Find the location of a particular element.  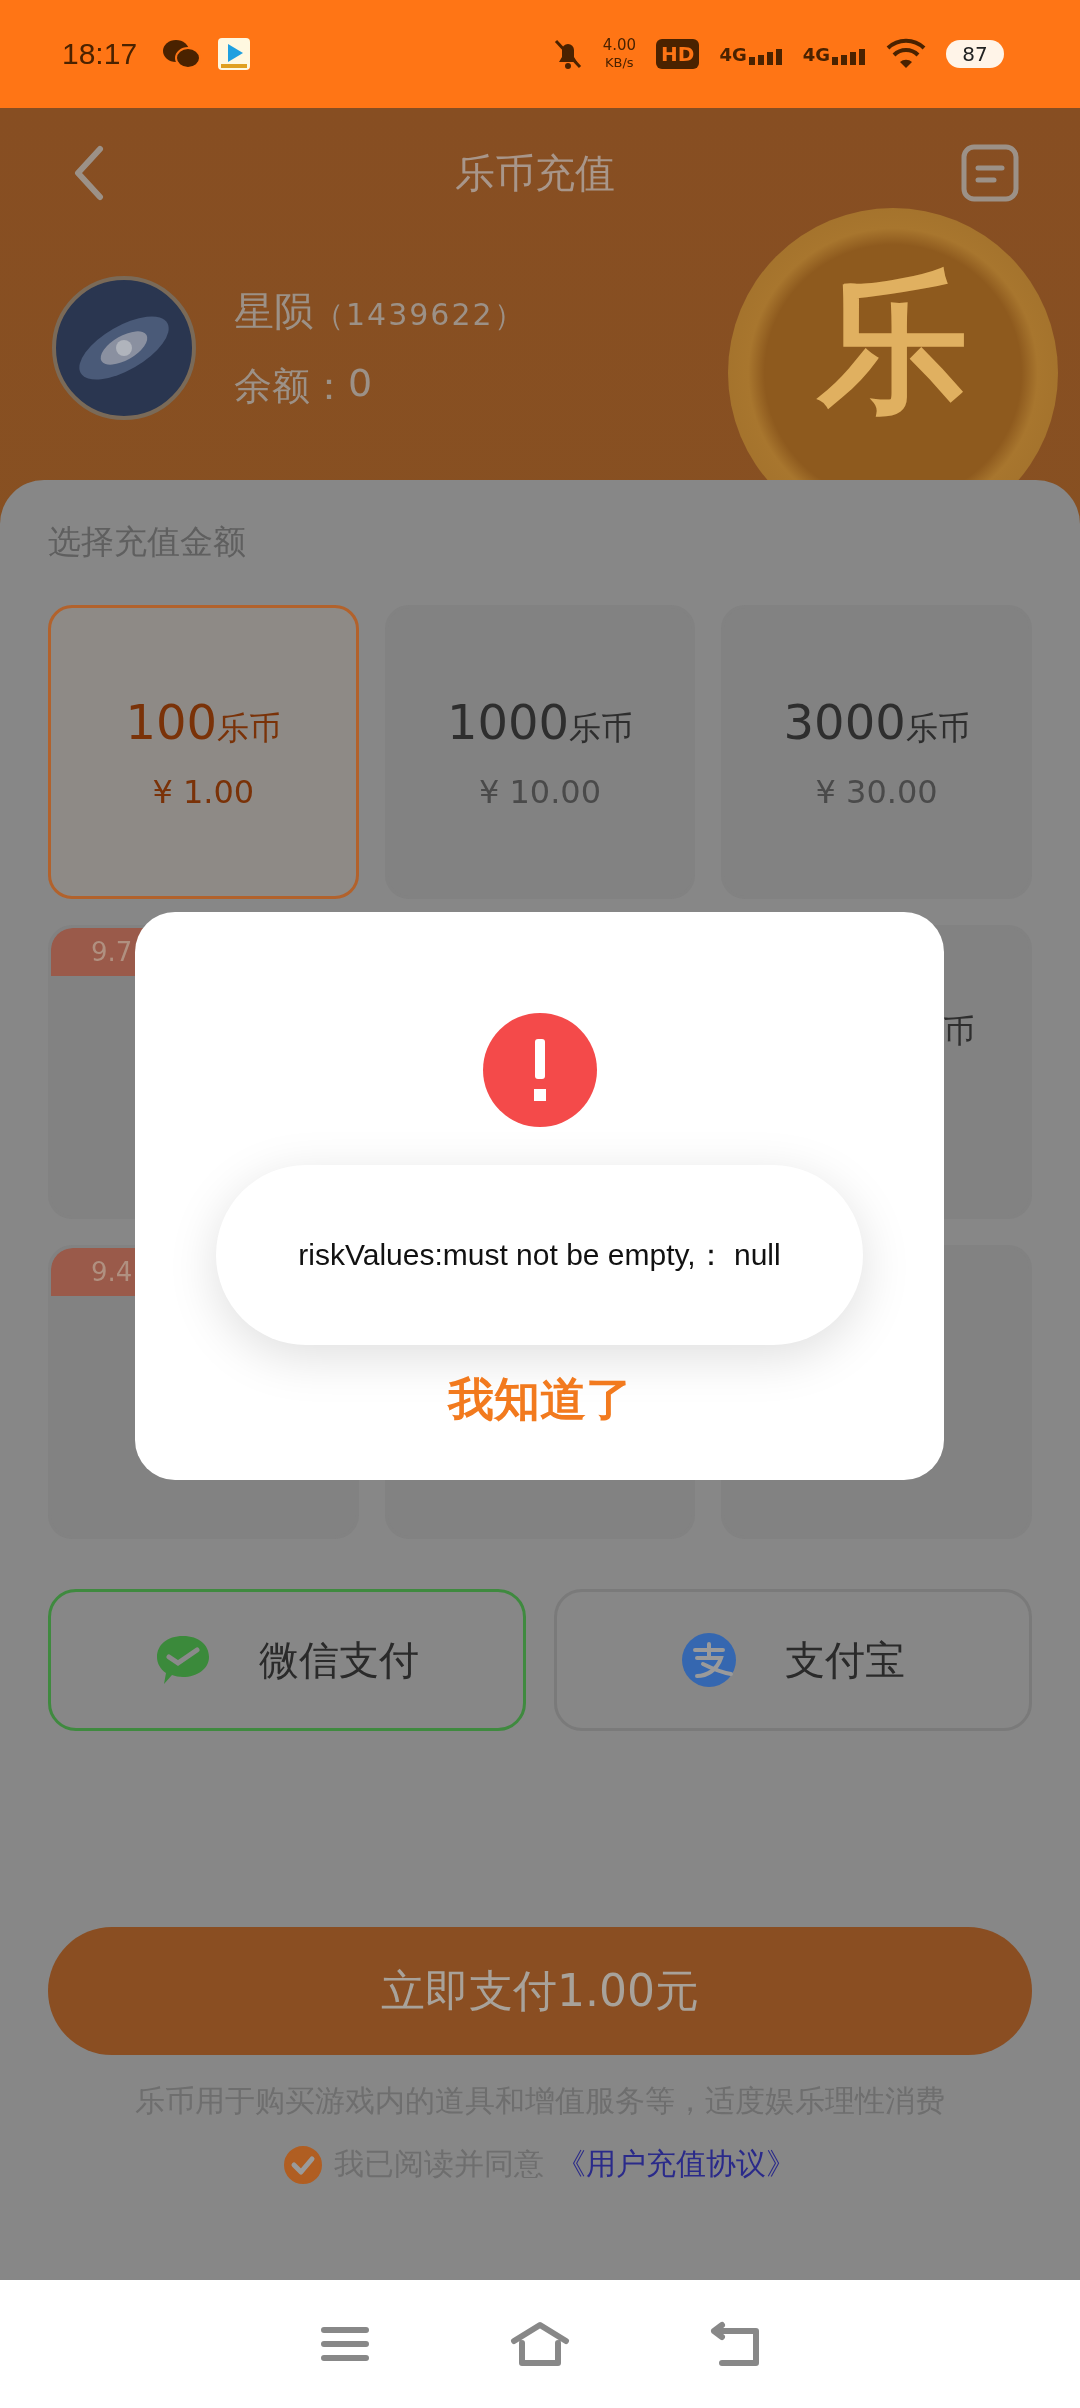

coin-amount: 1000 is located at coordinates (508, 721).